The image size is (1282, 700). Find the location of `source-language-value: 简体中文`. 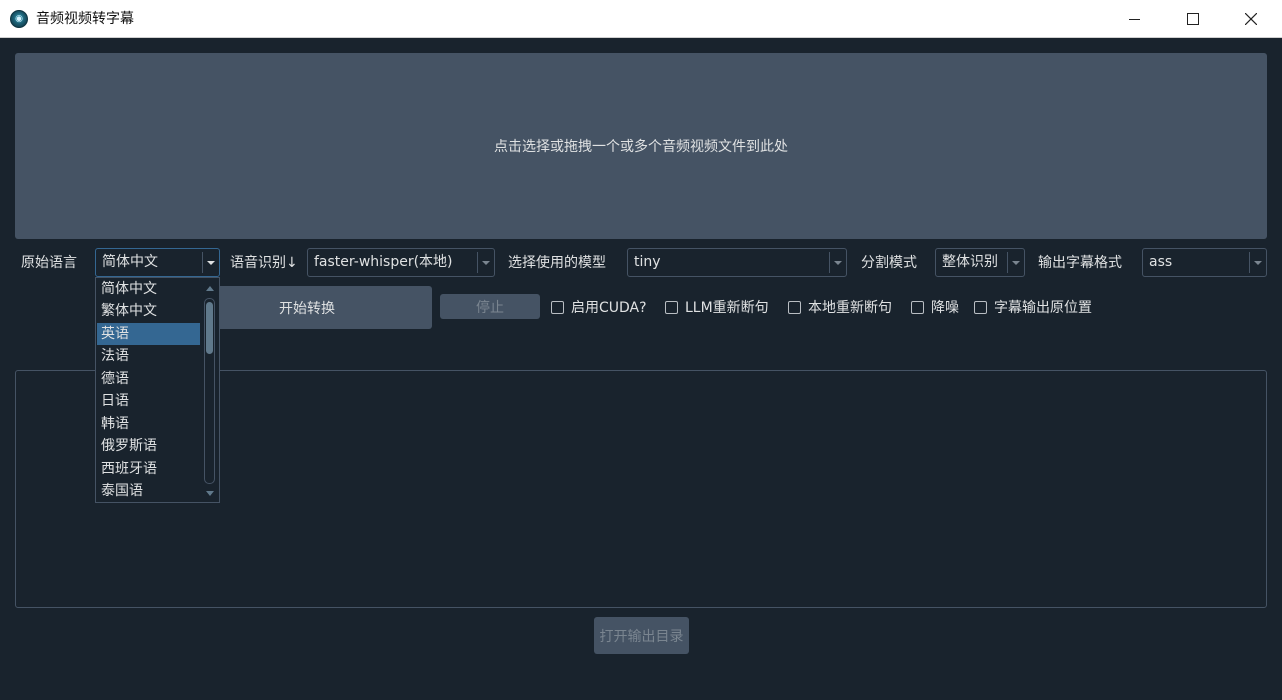

source-language-value: 简体中文 is located at coordinates (130, 262).